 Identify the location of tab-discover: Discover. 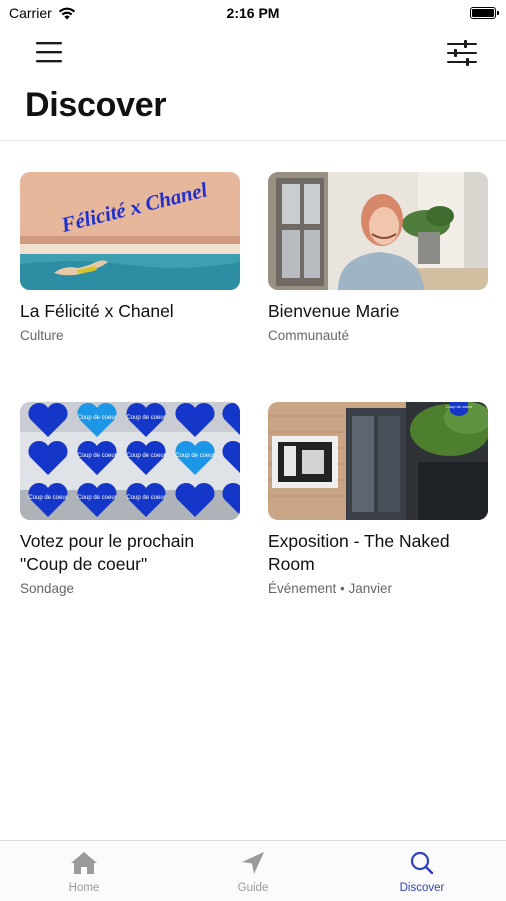
(422, 871).